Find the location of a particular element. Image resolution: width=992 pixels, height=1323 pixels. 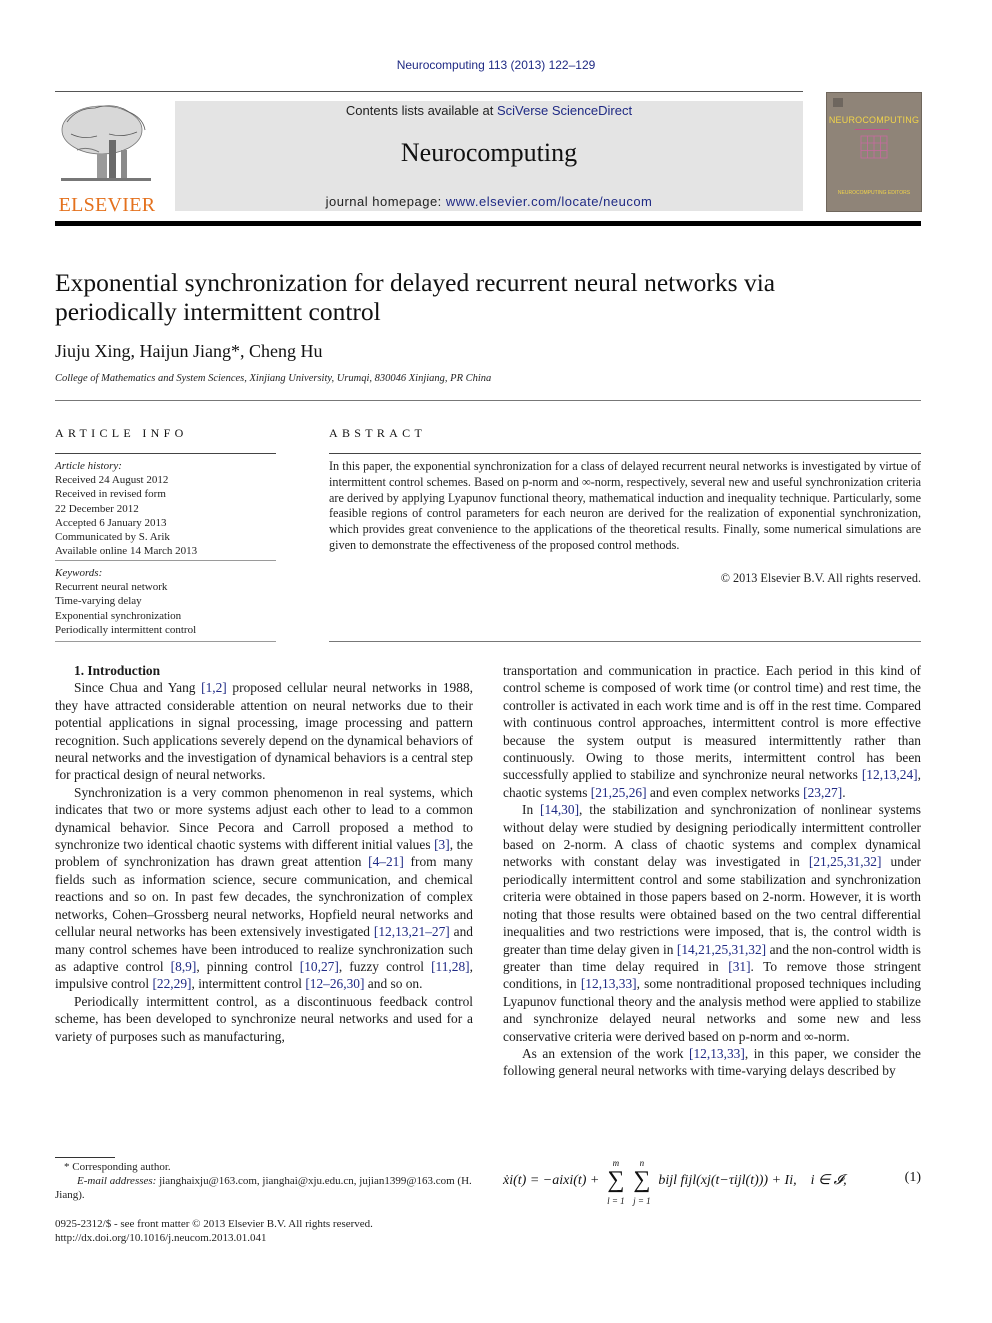

history-item: Received 24 August 2012 is located at coordinates (112, 480).